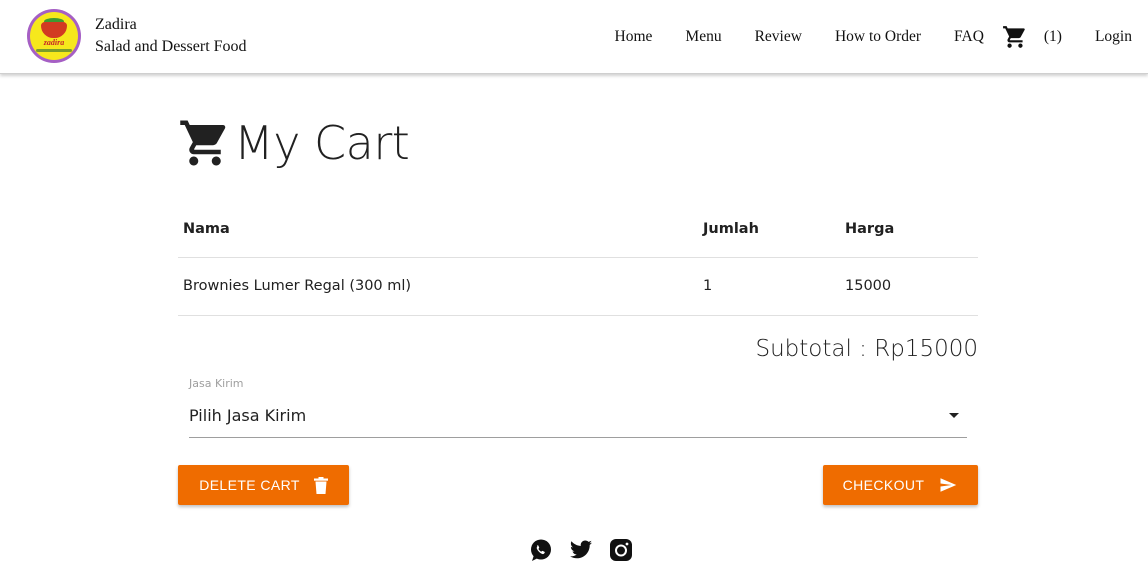  I want to click on table-row: Brownies Lumer Regal (300 ml) 1 15000, so click(578, 286).